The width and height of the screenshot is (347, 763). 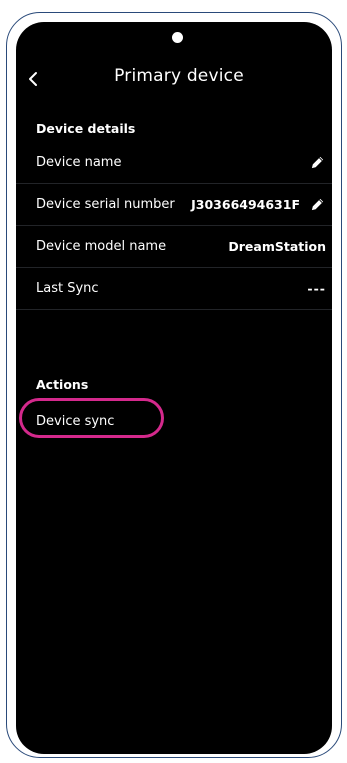 I want to click on page-title: Primary device, so click(x=179, y=76).